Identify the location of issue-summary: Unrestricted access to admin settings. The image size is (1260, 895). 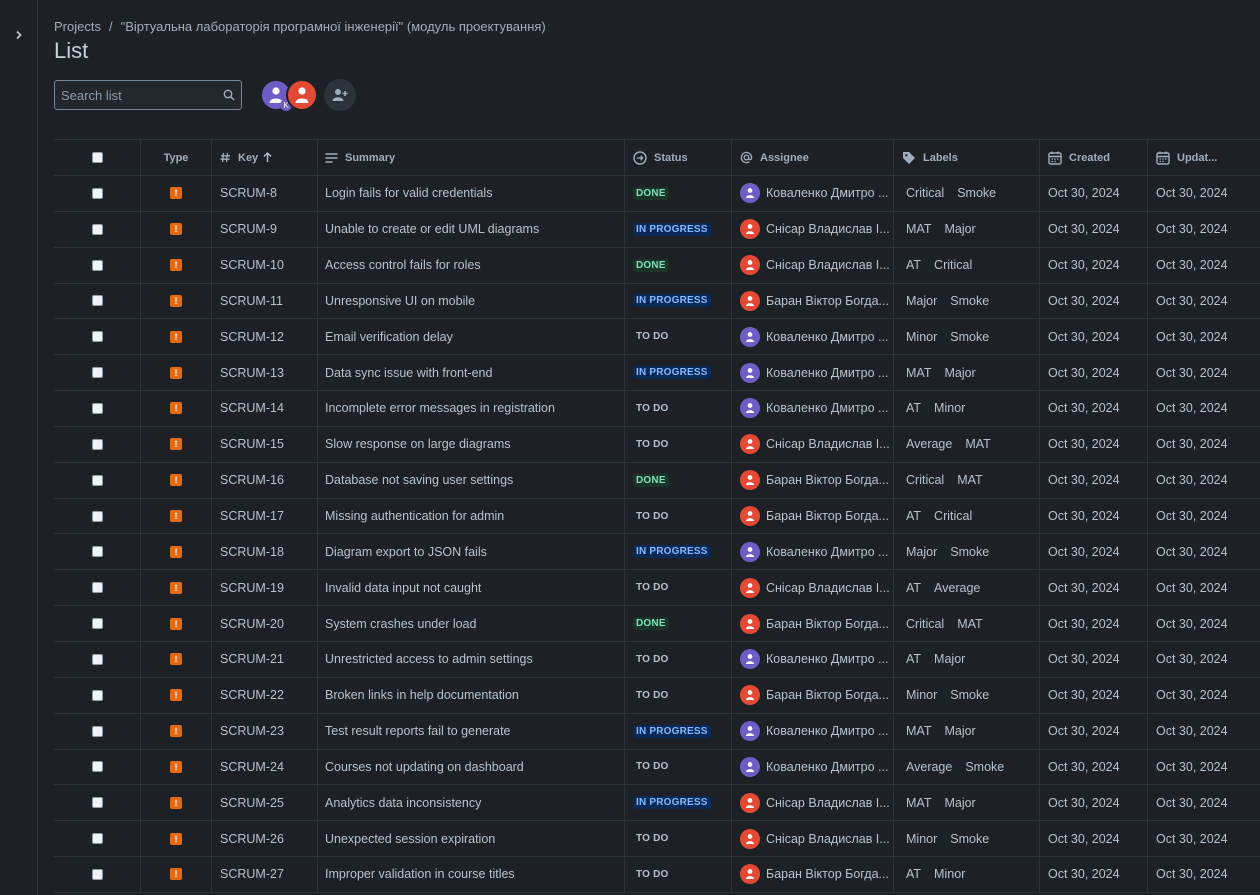
(429, 659).